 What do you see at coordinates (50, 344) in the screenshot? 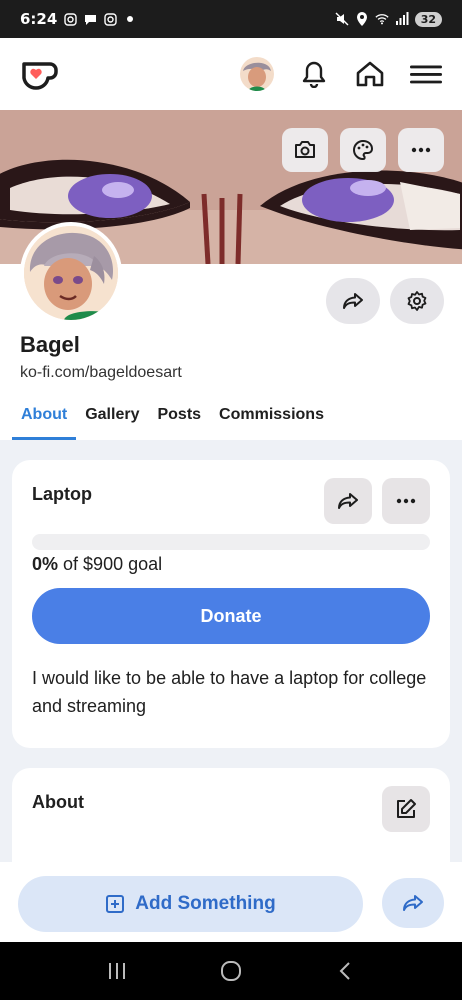
I see `profile-name: Bagel` at bounding box center [50, 344].